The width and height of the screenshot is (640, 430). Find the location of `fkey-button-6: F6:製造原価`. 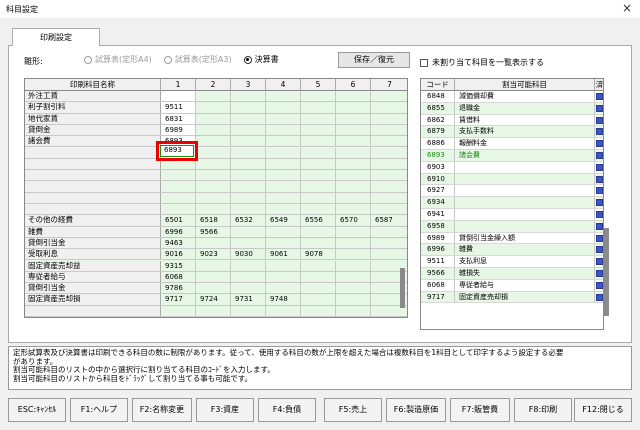

fkey-button-6: F6:製造原価 is located at coordinates (416, 410).